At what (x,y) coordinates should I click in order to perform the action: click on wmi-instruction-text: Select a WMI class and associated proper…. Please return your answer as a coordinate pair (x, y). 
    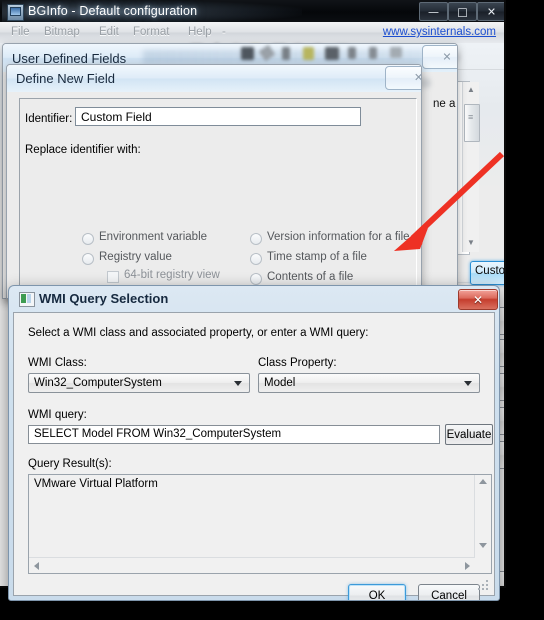
    Looking at the image, I should click on (198, 333).